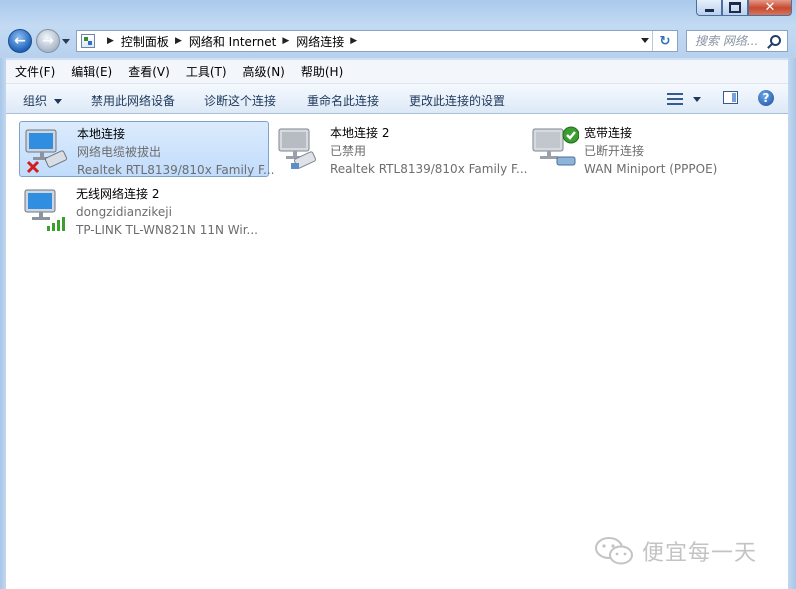 Image resolution: width=796 pixels, height=589 pixels. I want to click on arrow-right-icon: →, so click(48, 41).